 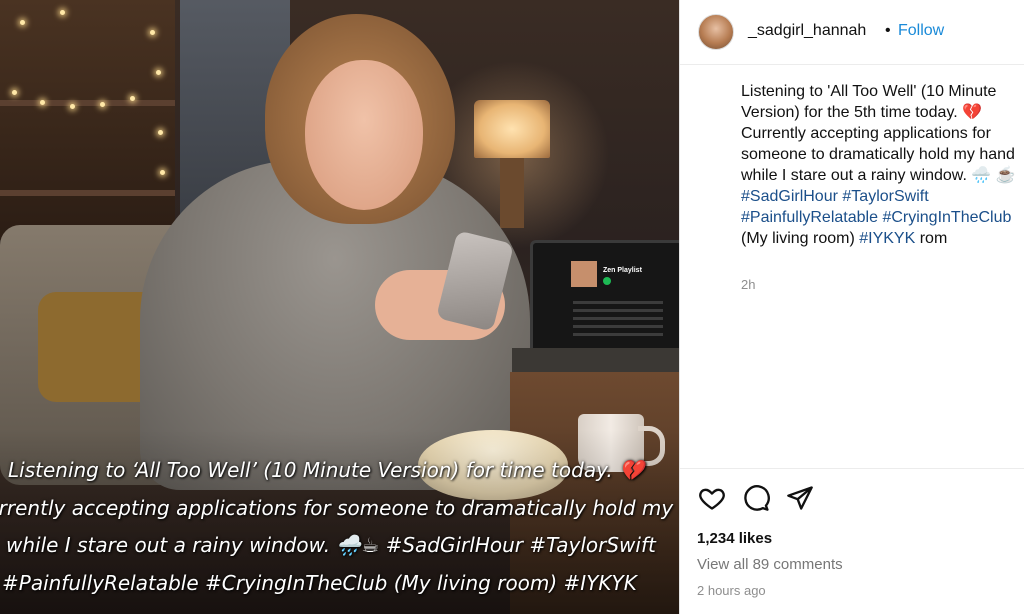 What do you see at coordinates (87, 120) in the screenshot?
I see `bookshelf` at bounding box center [87, 120].